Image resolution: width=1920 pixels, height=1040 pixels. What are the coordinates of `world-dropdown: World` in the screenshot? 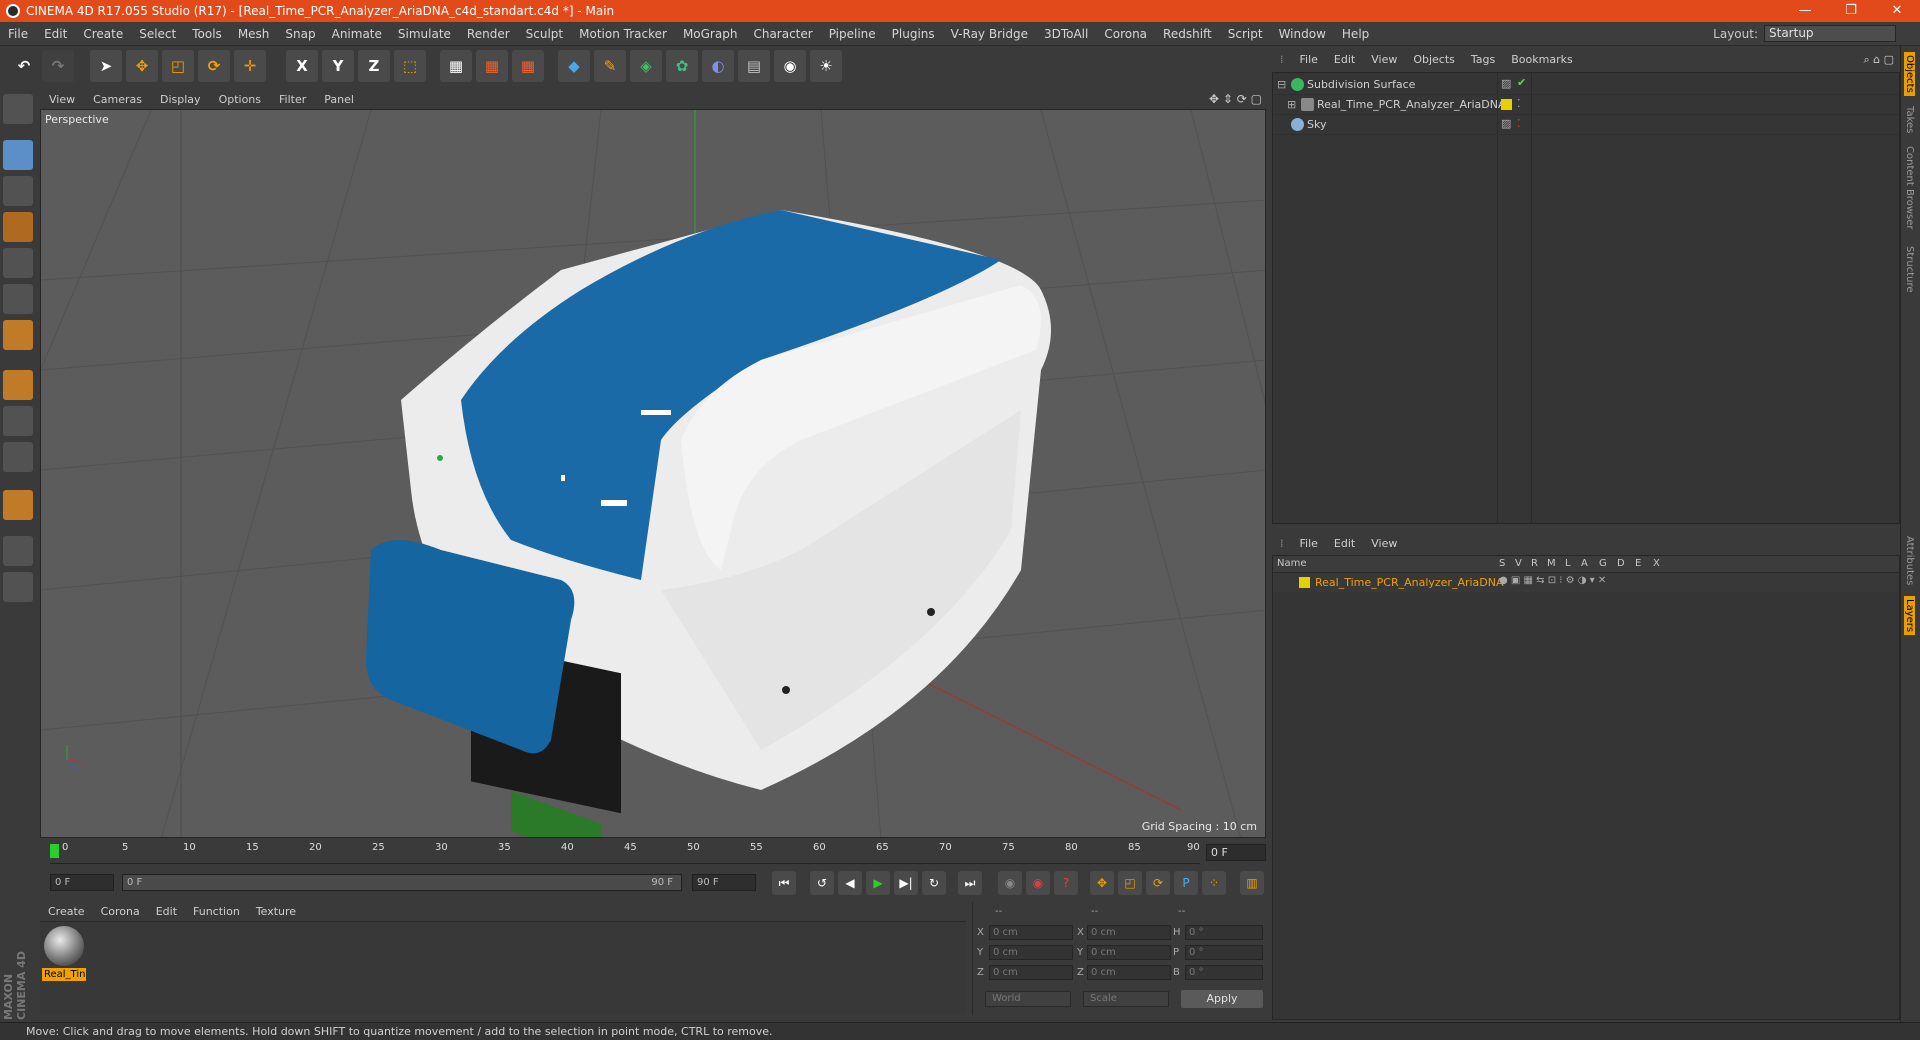 It's located at (1028, 999).